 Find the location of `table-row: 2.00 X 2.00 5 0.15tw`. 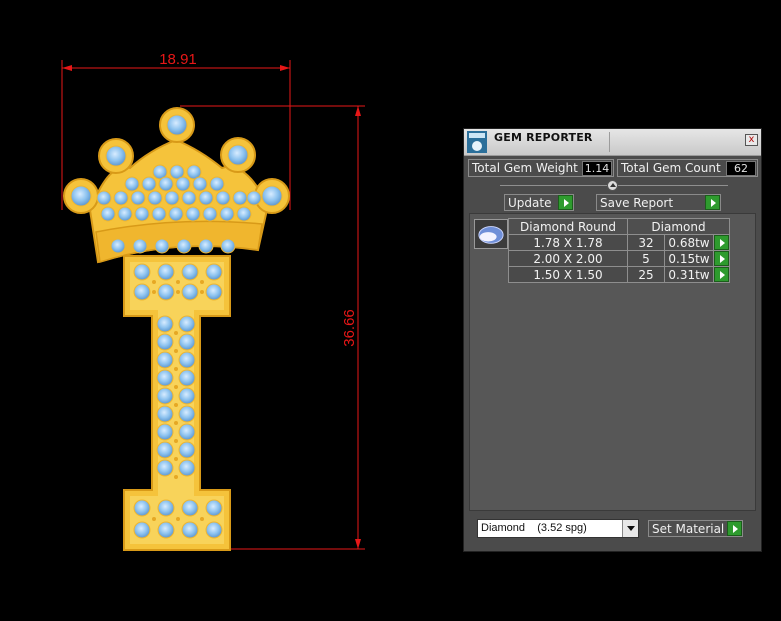

table-row: 2.00 X 2.00 5 0.15tw is located at coordinates (619, 258).